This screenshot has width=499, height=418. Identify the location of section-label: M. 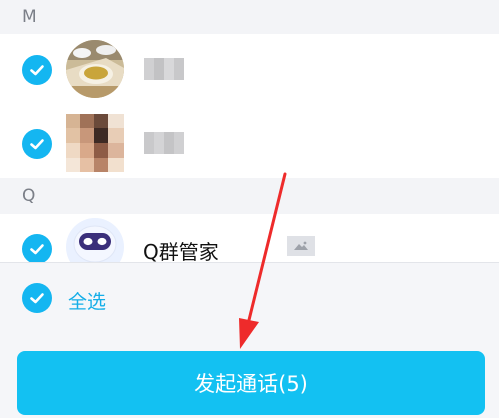
(29, 17).